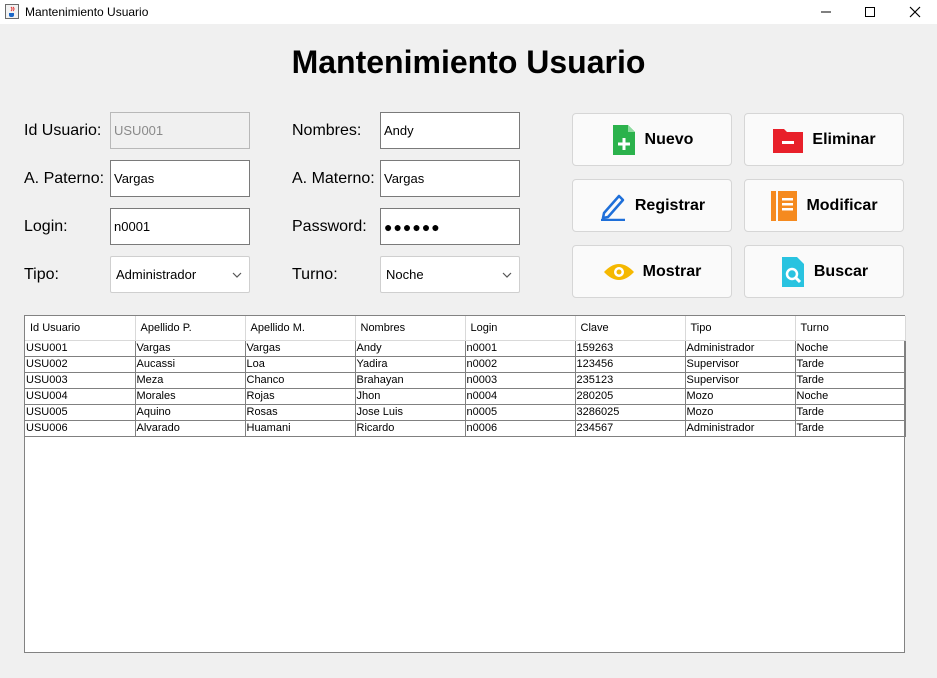 This screenshot has width=937, height=678. Describe the element at coordinates (630, 328) in the screenshot. I see `column-header: Clave` at that location.